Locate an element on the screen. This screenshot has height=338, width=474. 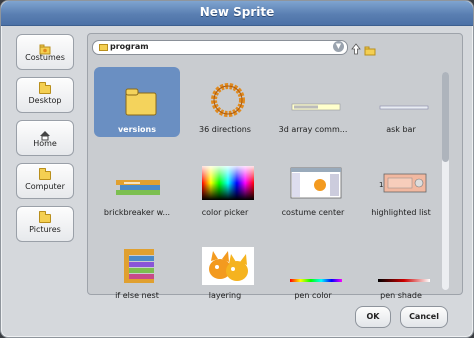
color-spectrum-thumbnail is located at coordinates (228, 183).